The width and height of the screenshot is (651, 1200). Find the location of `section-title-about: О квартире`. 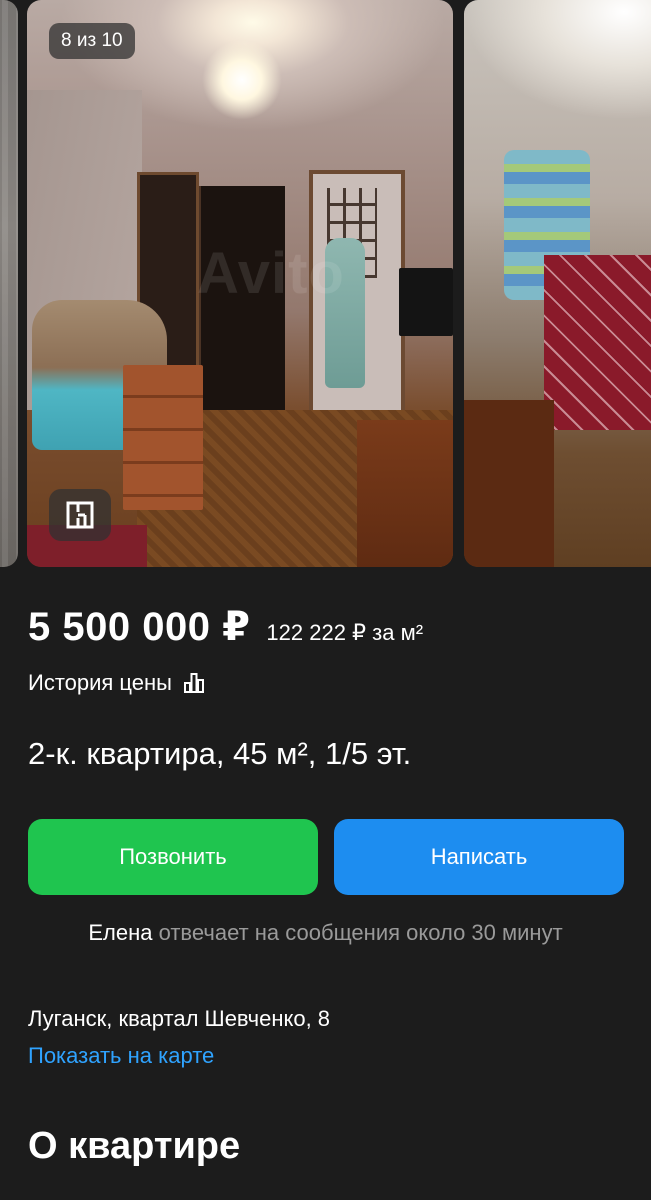

section-title-about: О квартире is located at coordinates (134, 1146).